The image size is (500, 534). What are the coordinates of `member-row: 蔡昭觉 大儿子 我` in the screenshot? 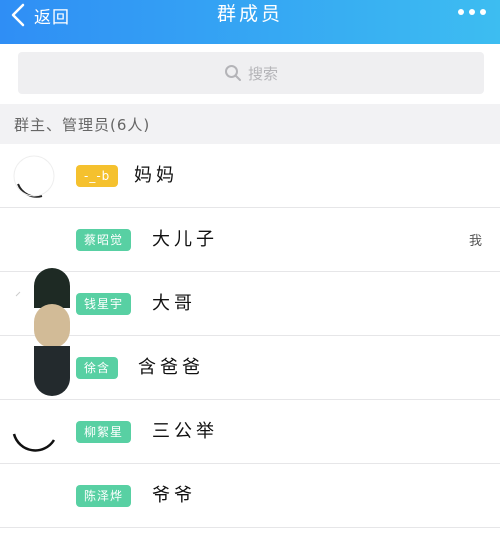 It's located at (250, 240).